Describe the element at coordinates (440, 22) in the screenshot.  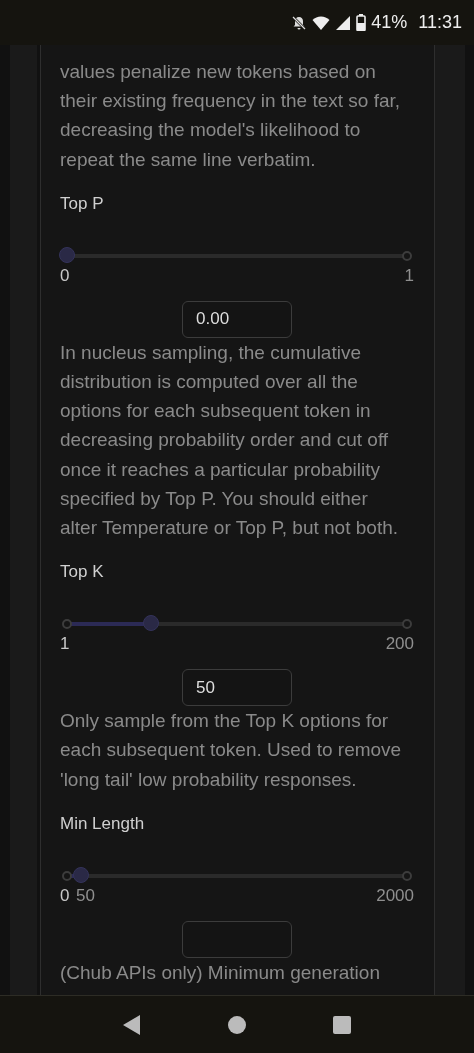
I see `clock-time: 11:31` at that location.